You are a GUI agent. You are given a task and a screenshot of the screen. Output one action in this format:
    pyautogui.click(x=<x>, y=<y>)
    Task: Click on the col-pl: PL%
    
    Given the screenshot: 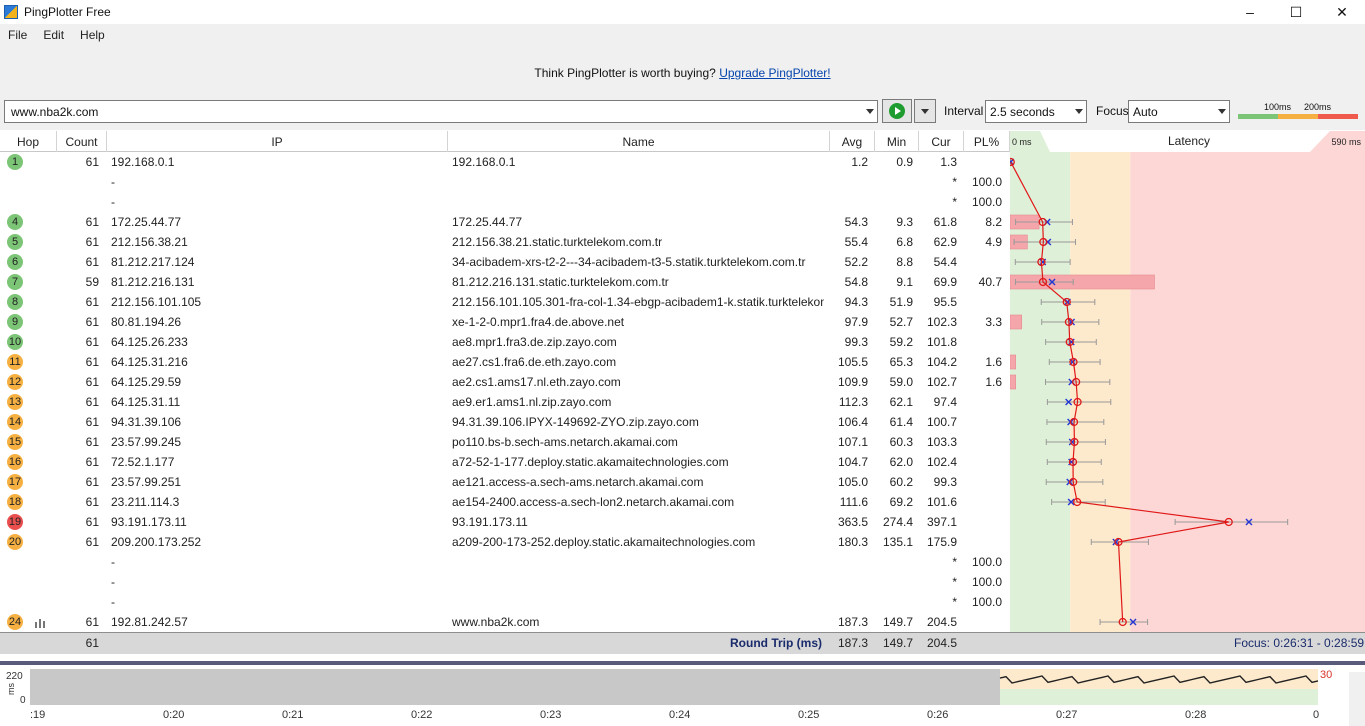 What is the action you would take?
    pyautogui.click(x=987, y=141)
    